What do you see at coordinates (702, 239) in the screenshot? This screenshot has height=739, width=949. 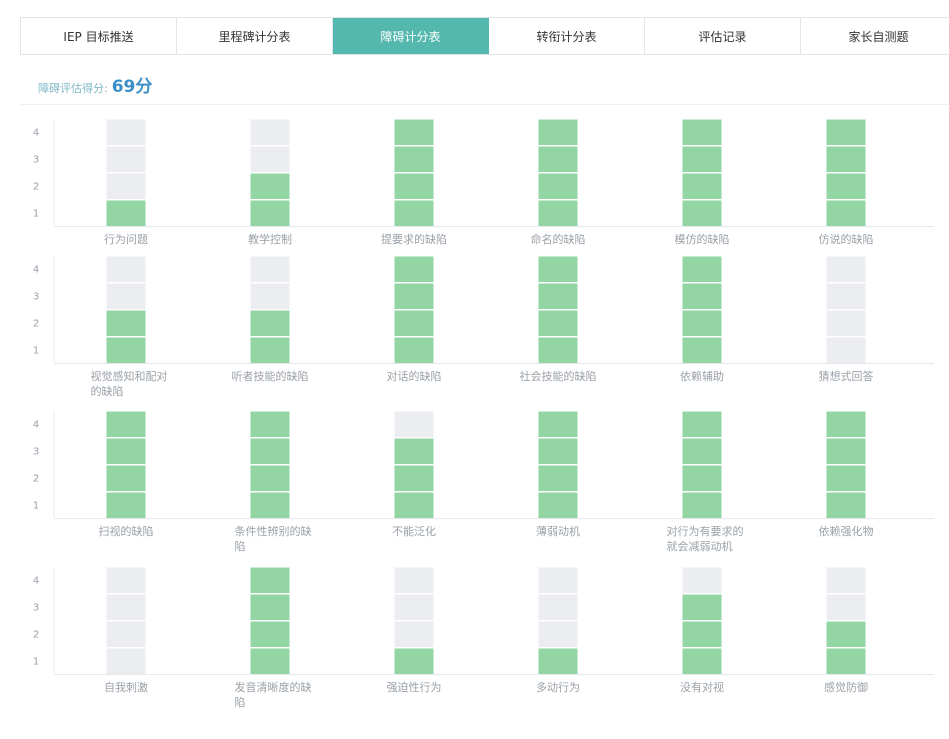 I see `category-label: 模仿的缺陷` at bounding box center [702, 239].